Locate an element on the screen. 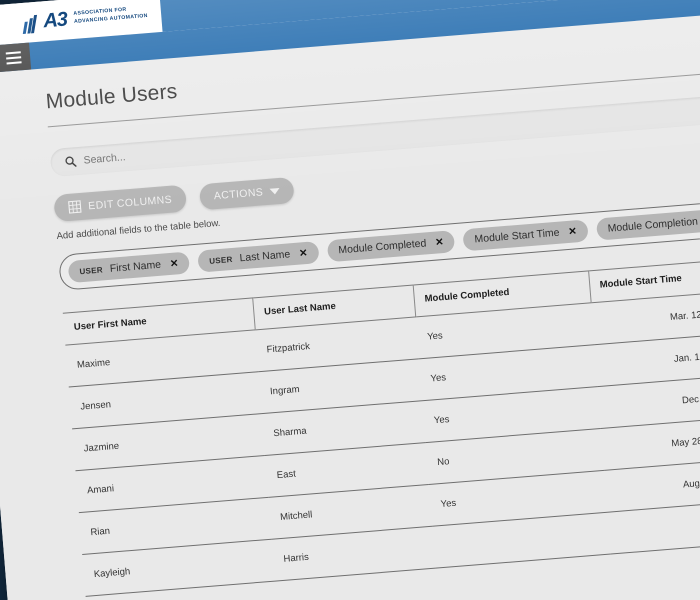 This screenshot has height=600, width=700. field-chip: USER First Name ✕ is located at coordinates (129, 267).